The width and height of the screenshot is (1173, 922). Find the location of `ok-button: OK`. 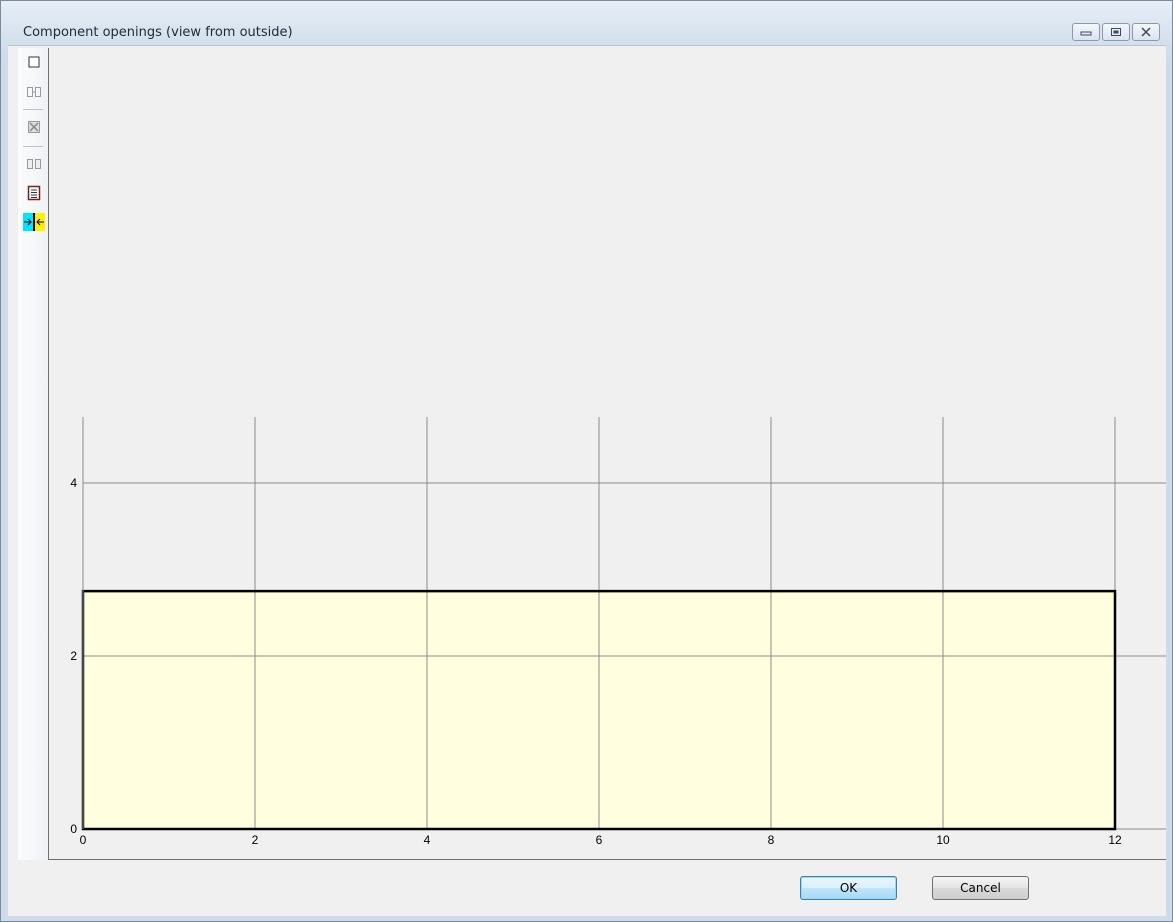

ok-button: OK is located at coordinates (848, 888).